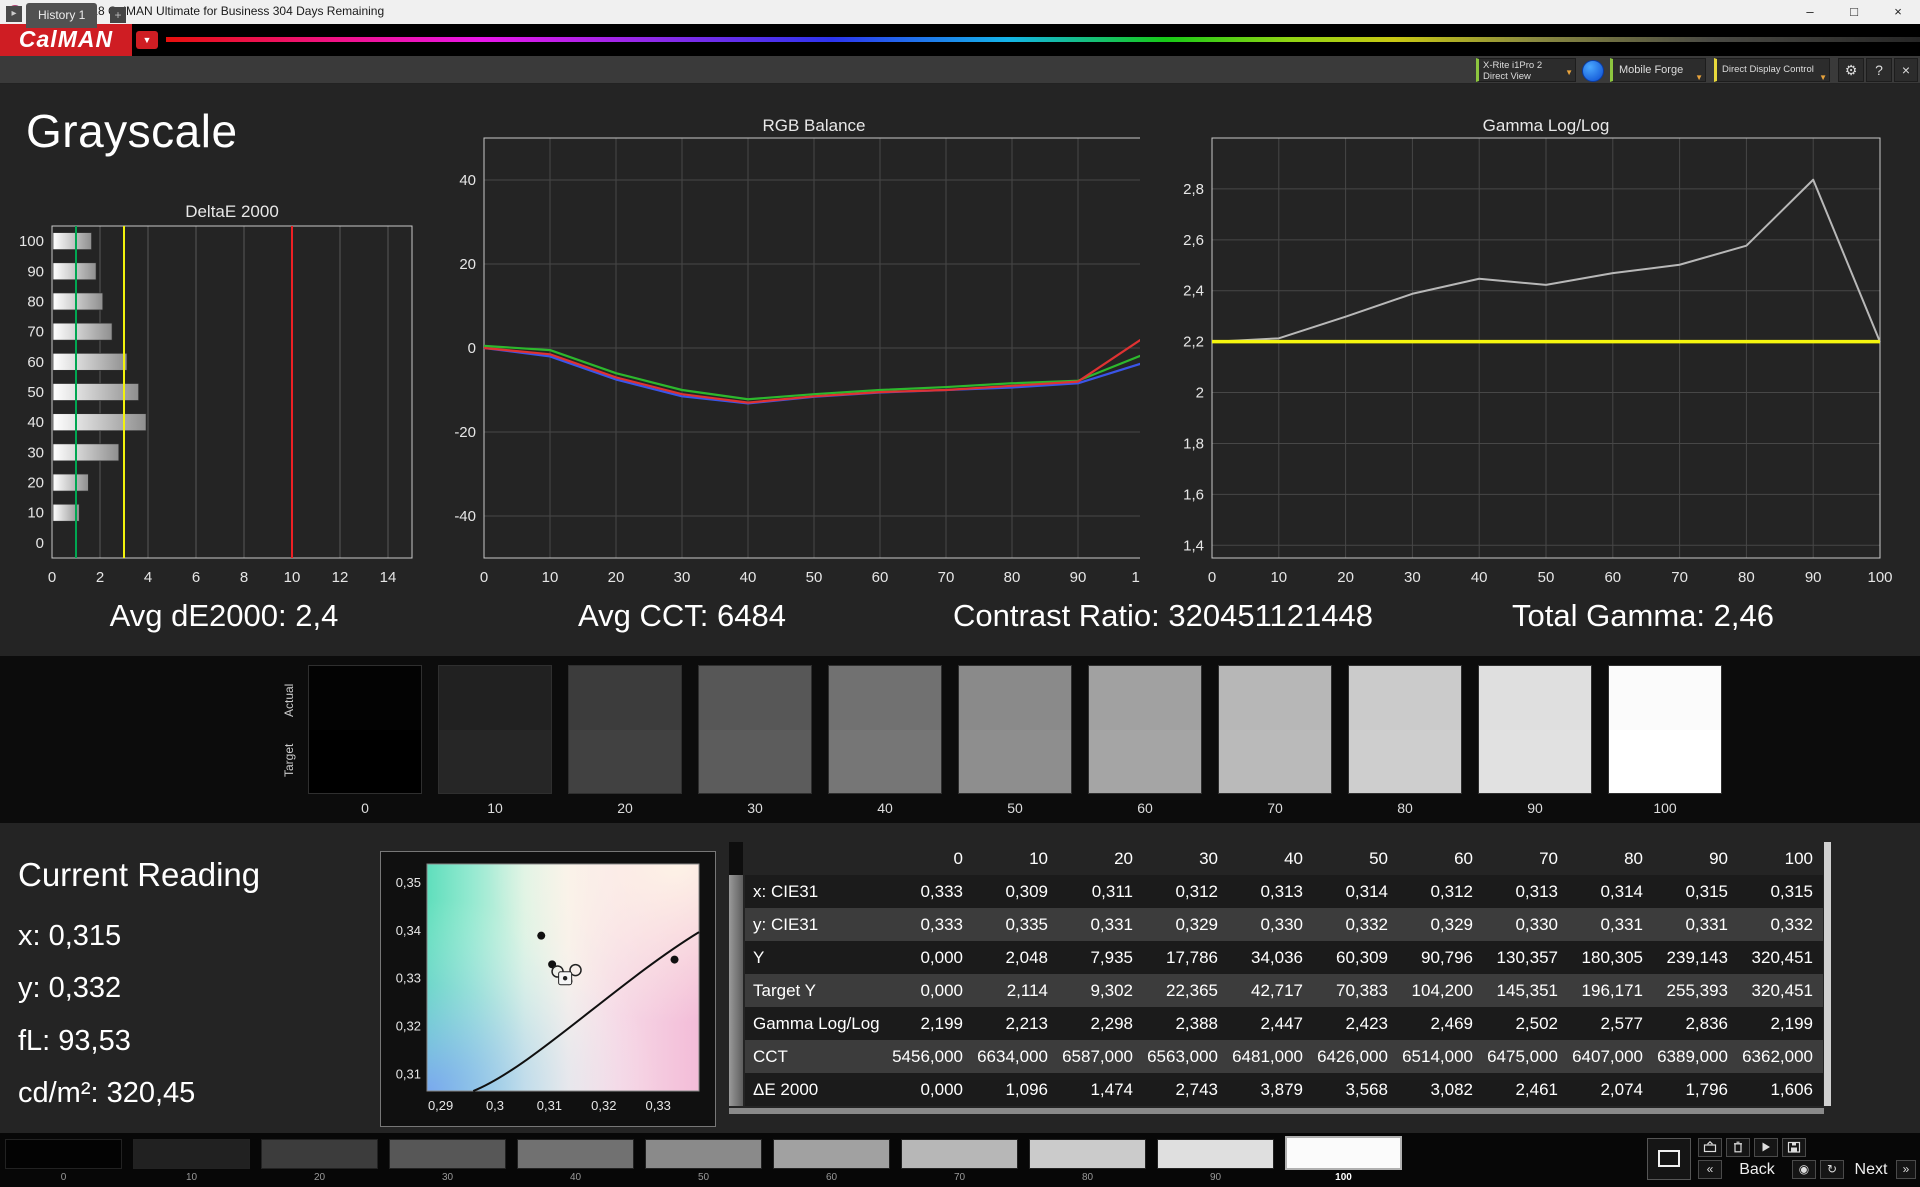 The height and width of the screenshot is (1187, 1920). Describe the element at coordinates (1854, 12) in the screenshot. I see `maximize-button: □` at that location.